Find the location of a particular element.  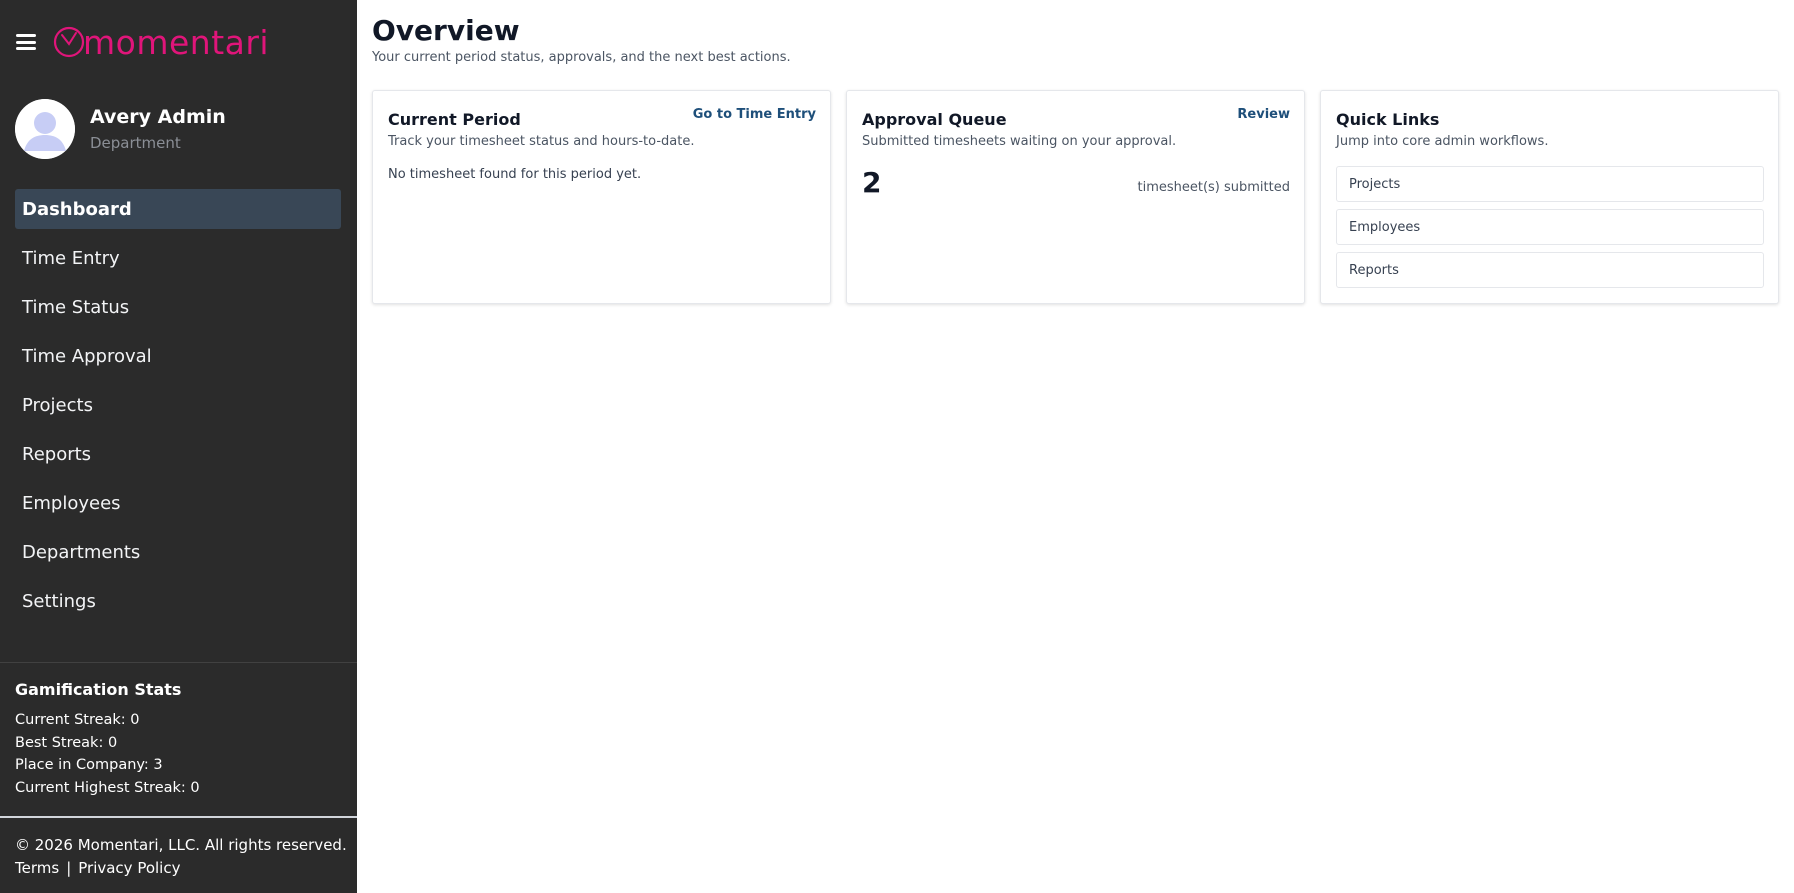

sidebar-item-reports: Reports is located at coordinates (178, 454).